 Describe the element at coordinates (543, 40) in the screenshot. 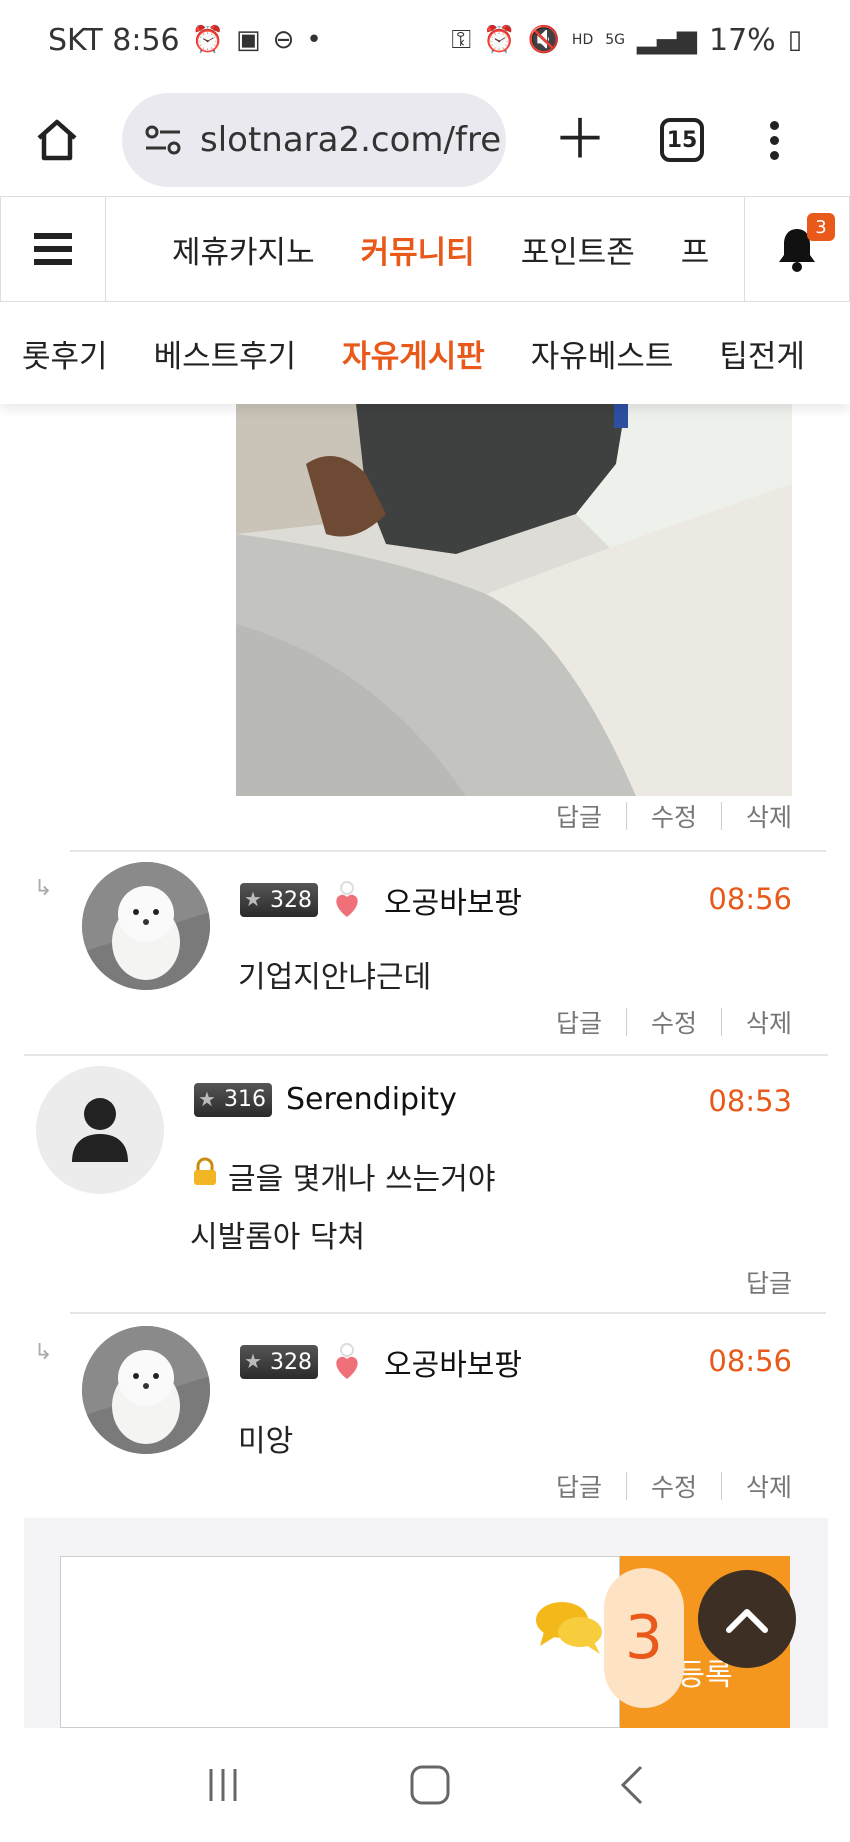

I see `mute-icon: 🔇` at that location.